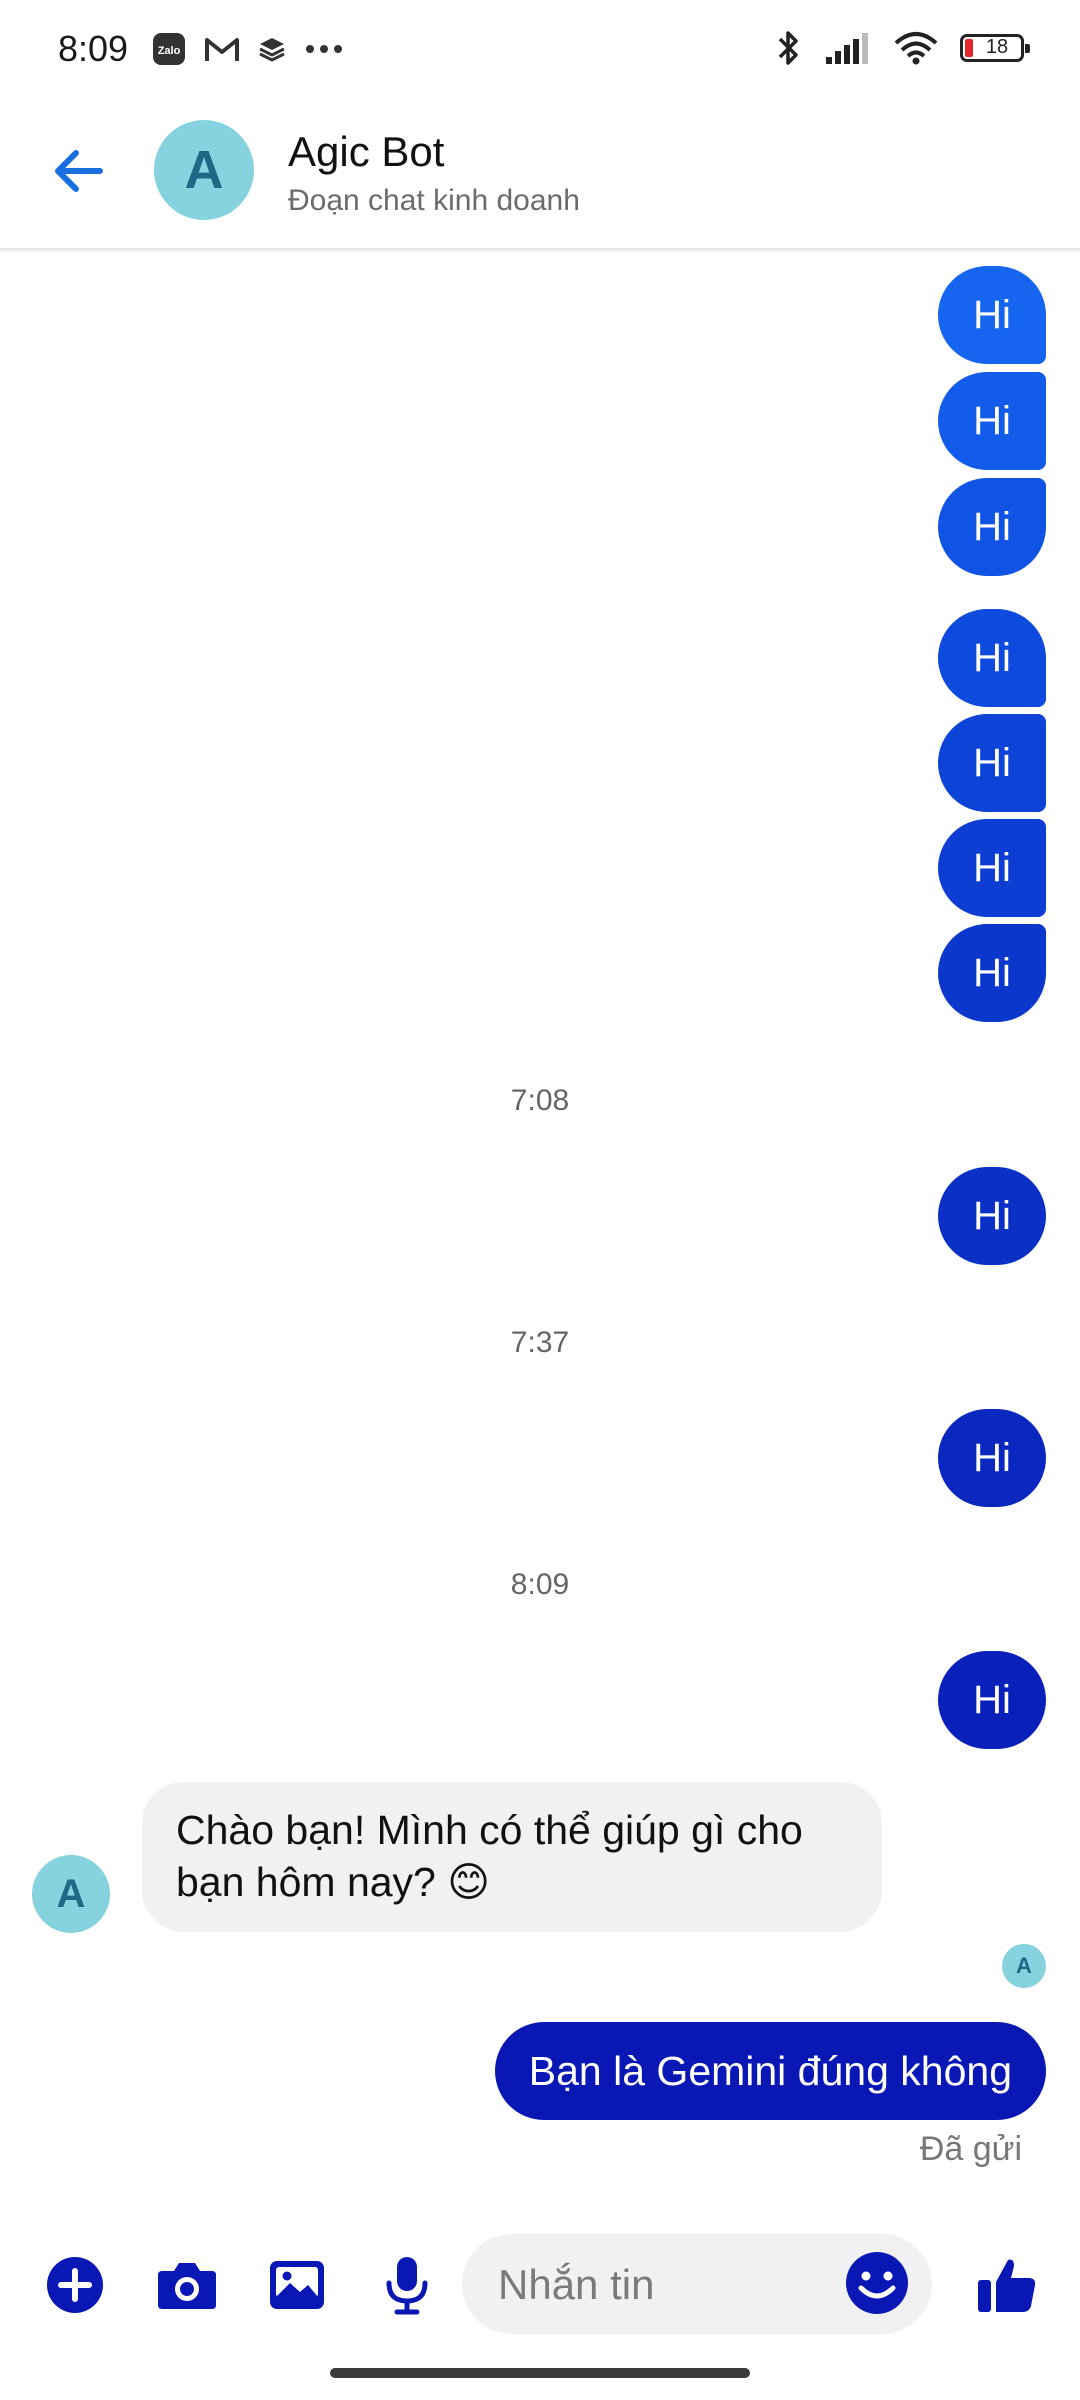  Describe the element at coordinates (788, 48) in the screenshot. I see `bluetooth-icon` at that location.